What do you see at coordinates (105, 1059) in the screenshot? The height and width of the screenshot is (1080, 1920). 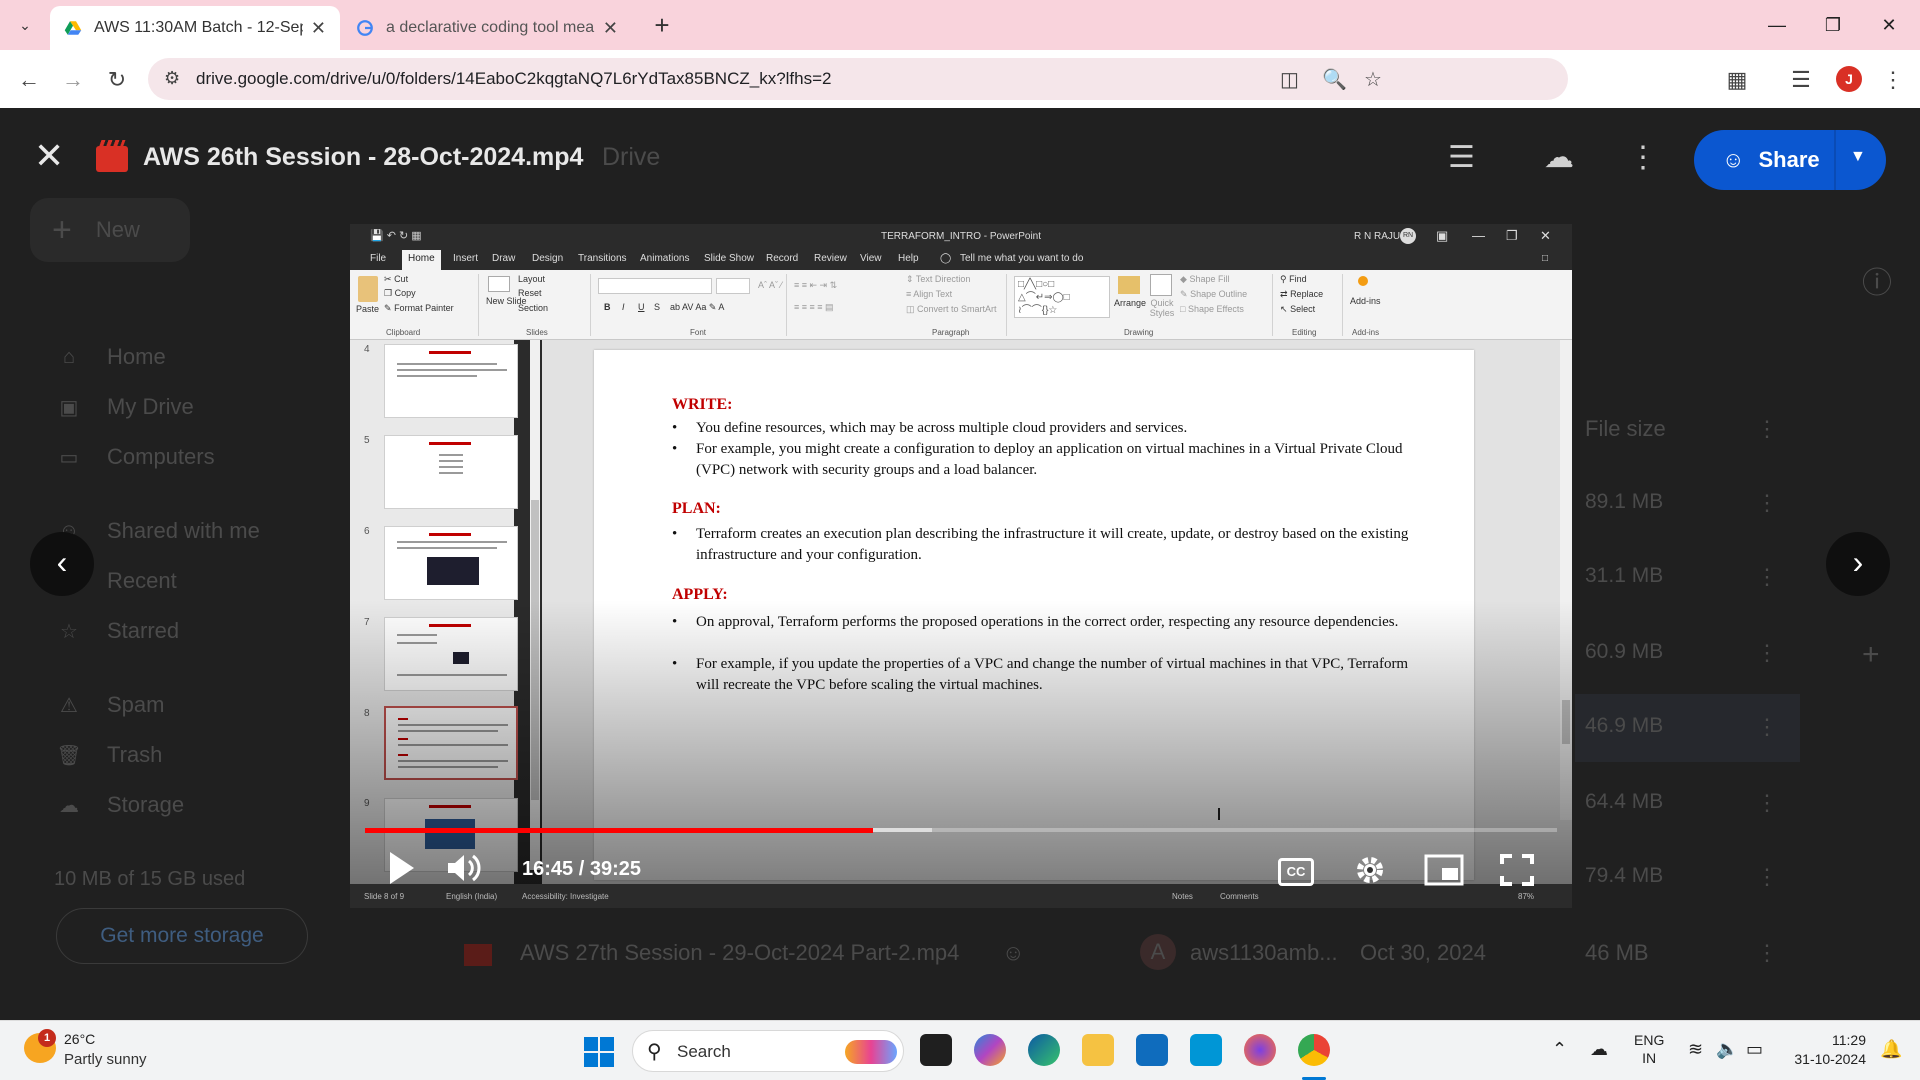 I see `weather-description: Partly sunny` at bounding box center [105, 1059].